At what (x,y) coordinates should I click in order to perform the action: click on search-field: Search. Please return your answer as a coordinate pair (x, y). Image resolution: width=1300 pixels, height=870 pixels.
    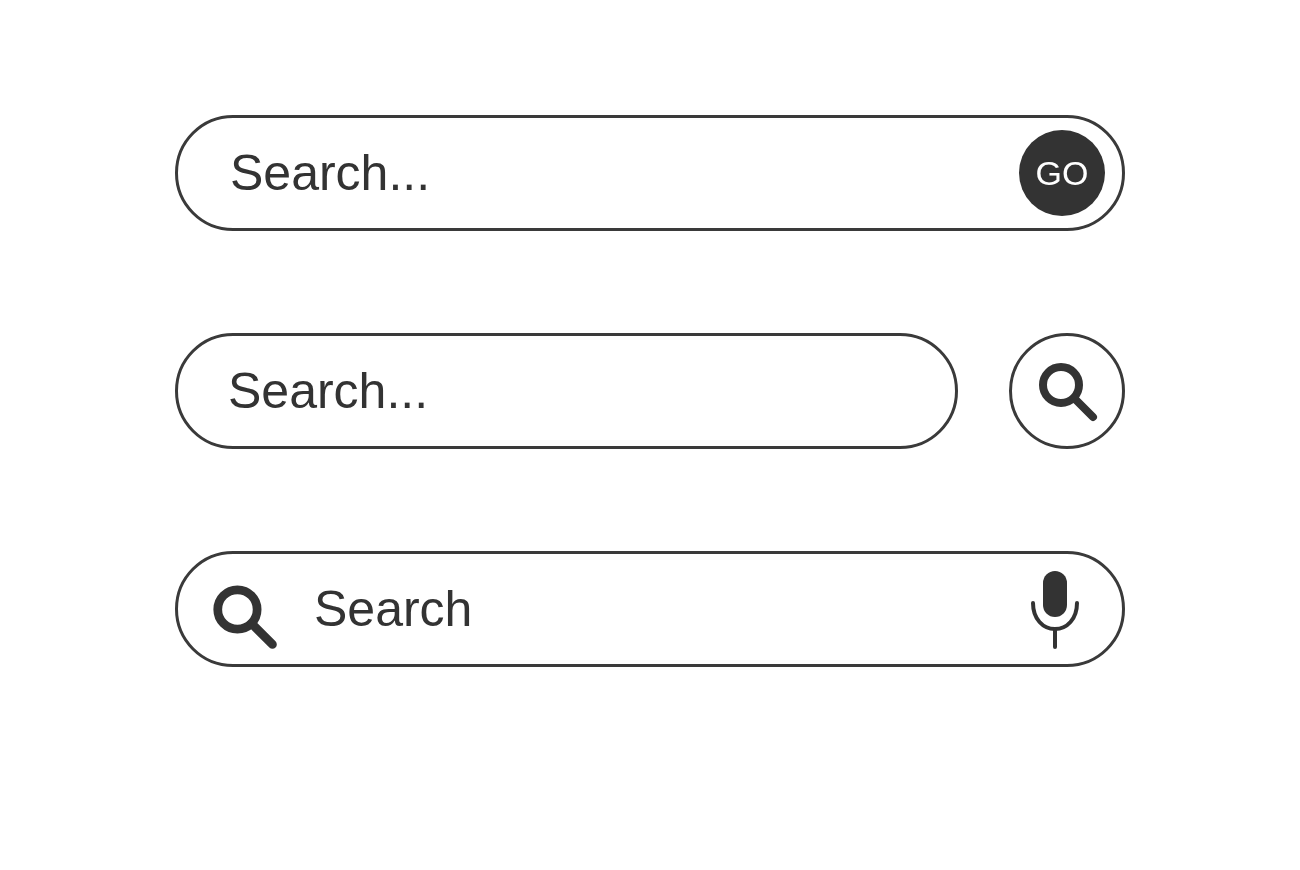
    Looking at the image, I should click on (650, 609).